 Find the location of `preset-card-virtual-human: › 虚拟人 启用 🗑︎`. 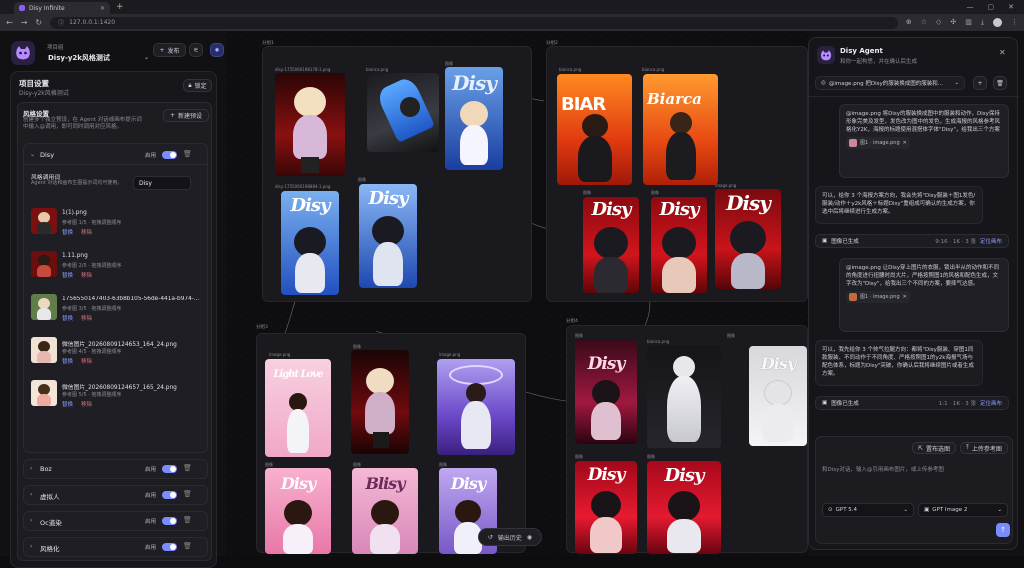

preset-card-virtual-human: › 虚拟人 启用 🗑︎ is located at coordinates (115, 495).